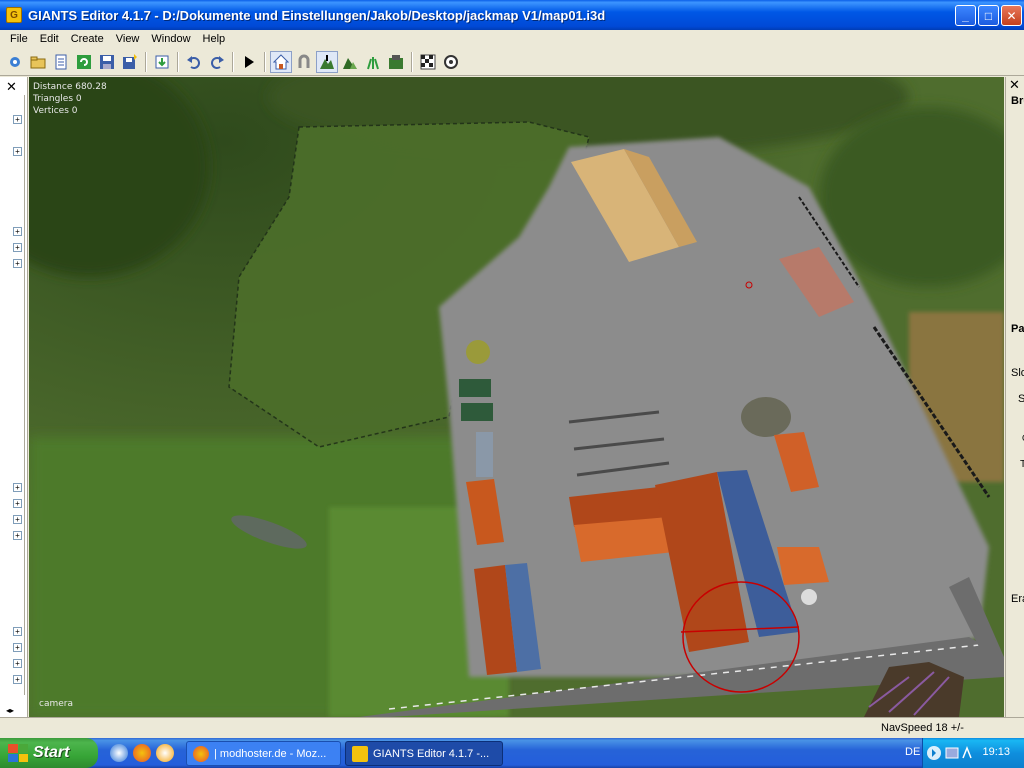  I want to click on menu-window: Window, so click(170, 39).